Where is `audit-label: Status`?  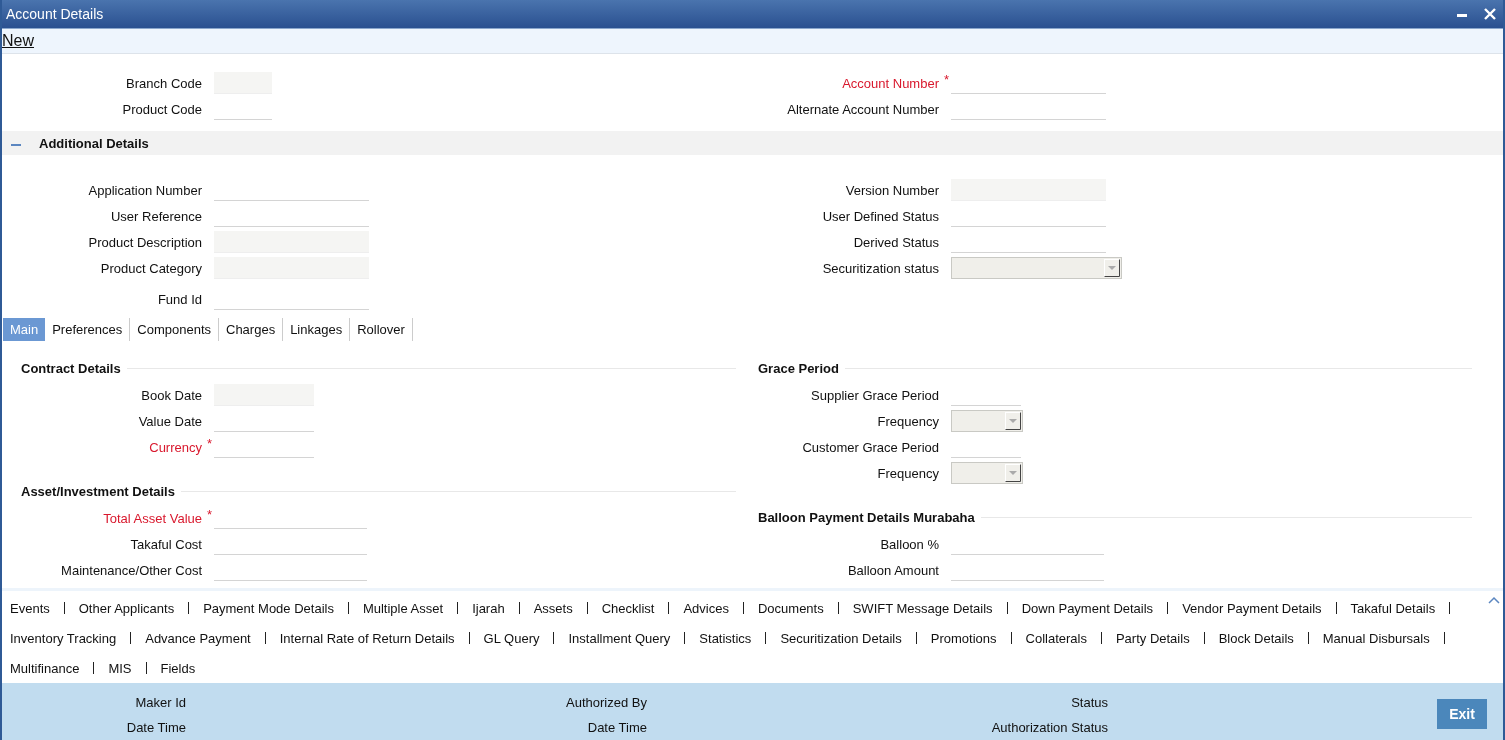 audit-label: Status is located at coordinates (1089, 702).